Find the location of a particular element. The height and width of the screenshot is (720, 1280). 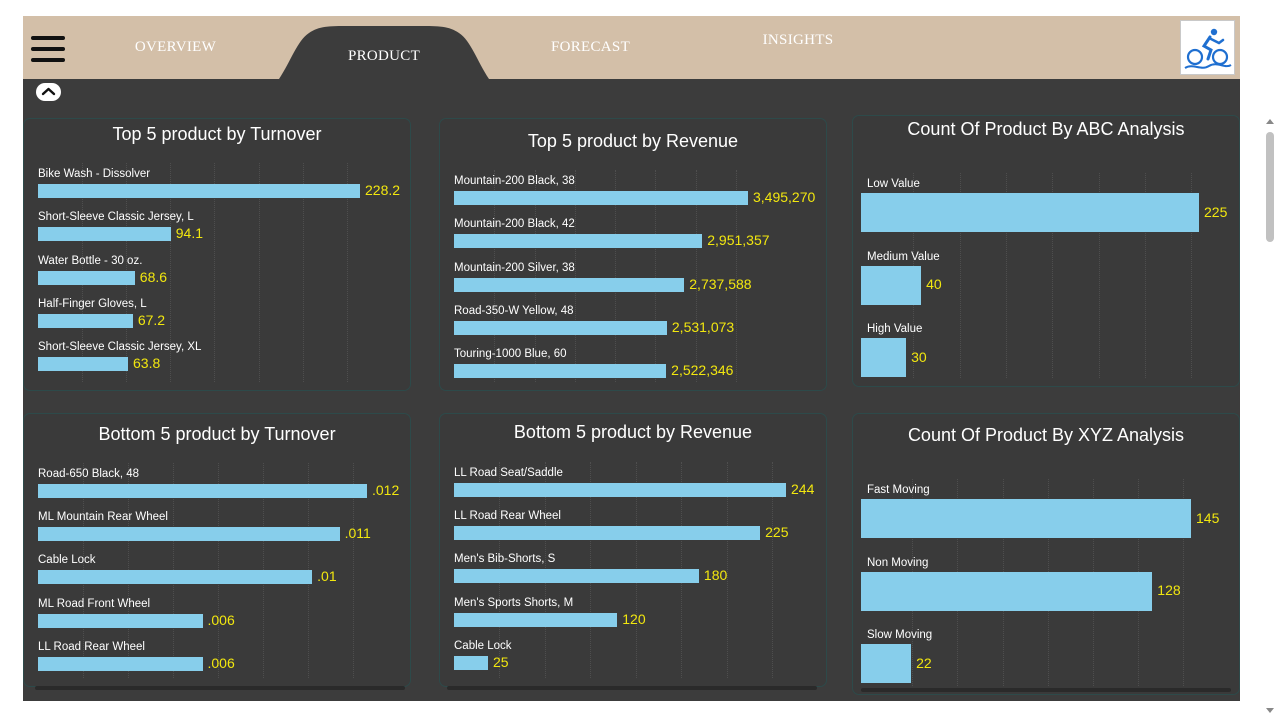

data-label: 128 is located at coordinates (1169, 590).